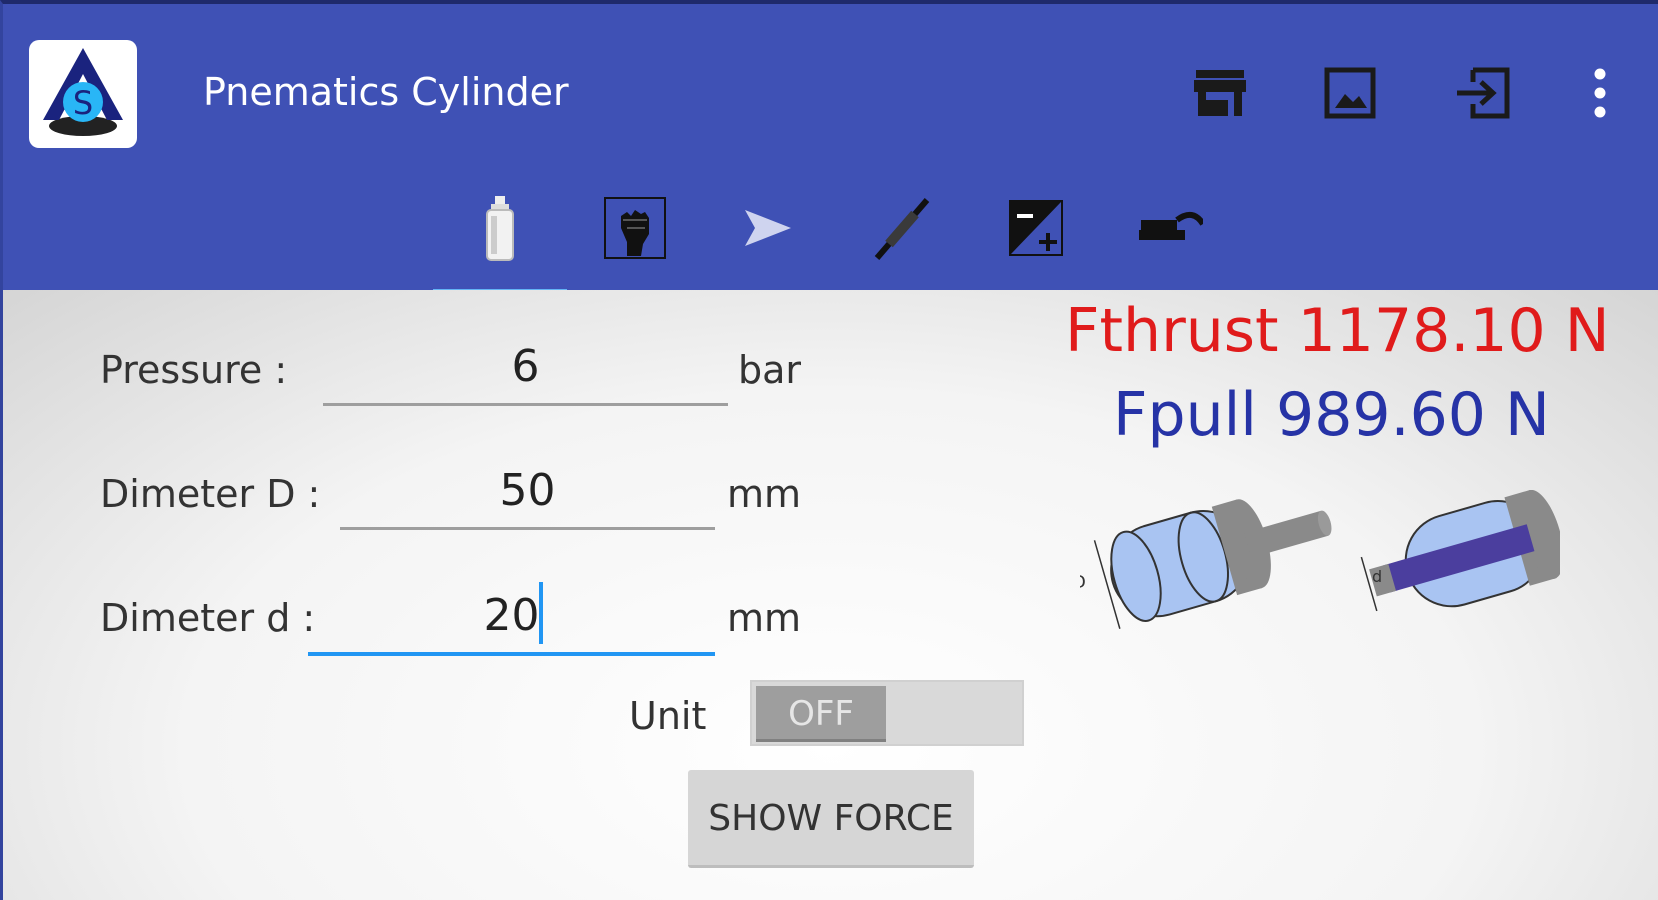 This screenshot has width=1658, height=900. What do you see at coordinates (386, 92) in the screenshot?
I see `app-title: Pnematics Cylinder` at bounding box center [386, 92].